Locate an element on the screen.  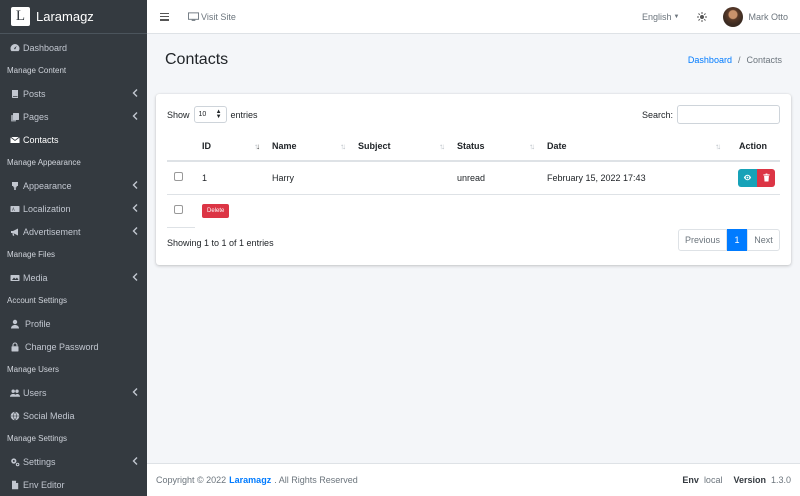
users-icon is located at coordinates (14, 393).